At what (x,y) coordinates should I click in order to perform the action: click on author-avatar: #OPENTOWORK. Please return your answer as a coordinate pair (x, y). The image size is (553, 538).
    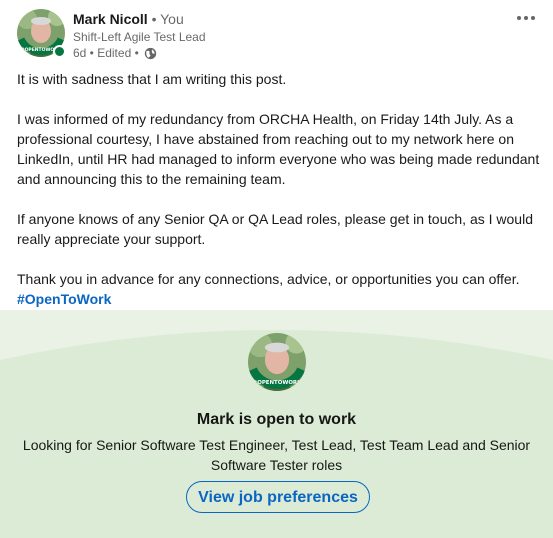
    Looking at the image, I should click on (41, 33).